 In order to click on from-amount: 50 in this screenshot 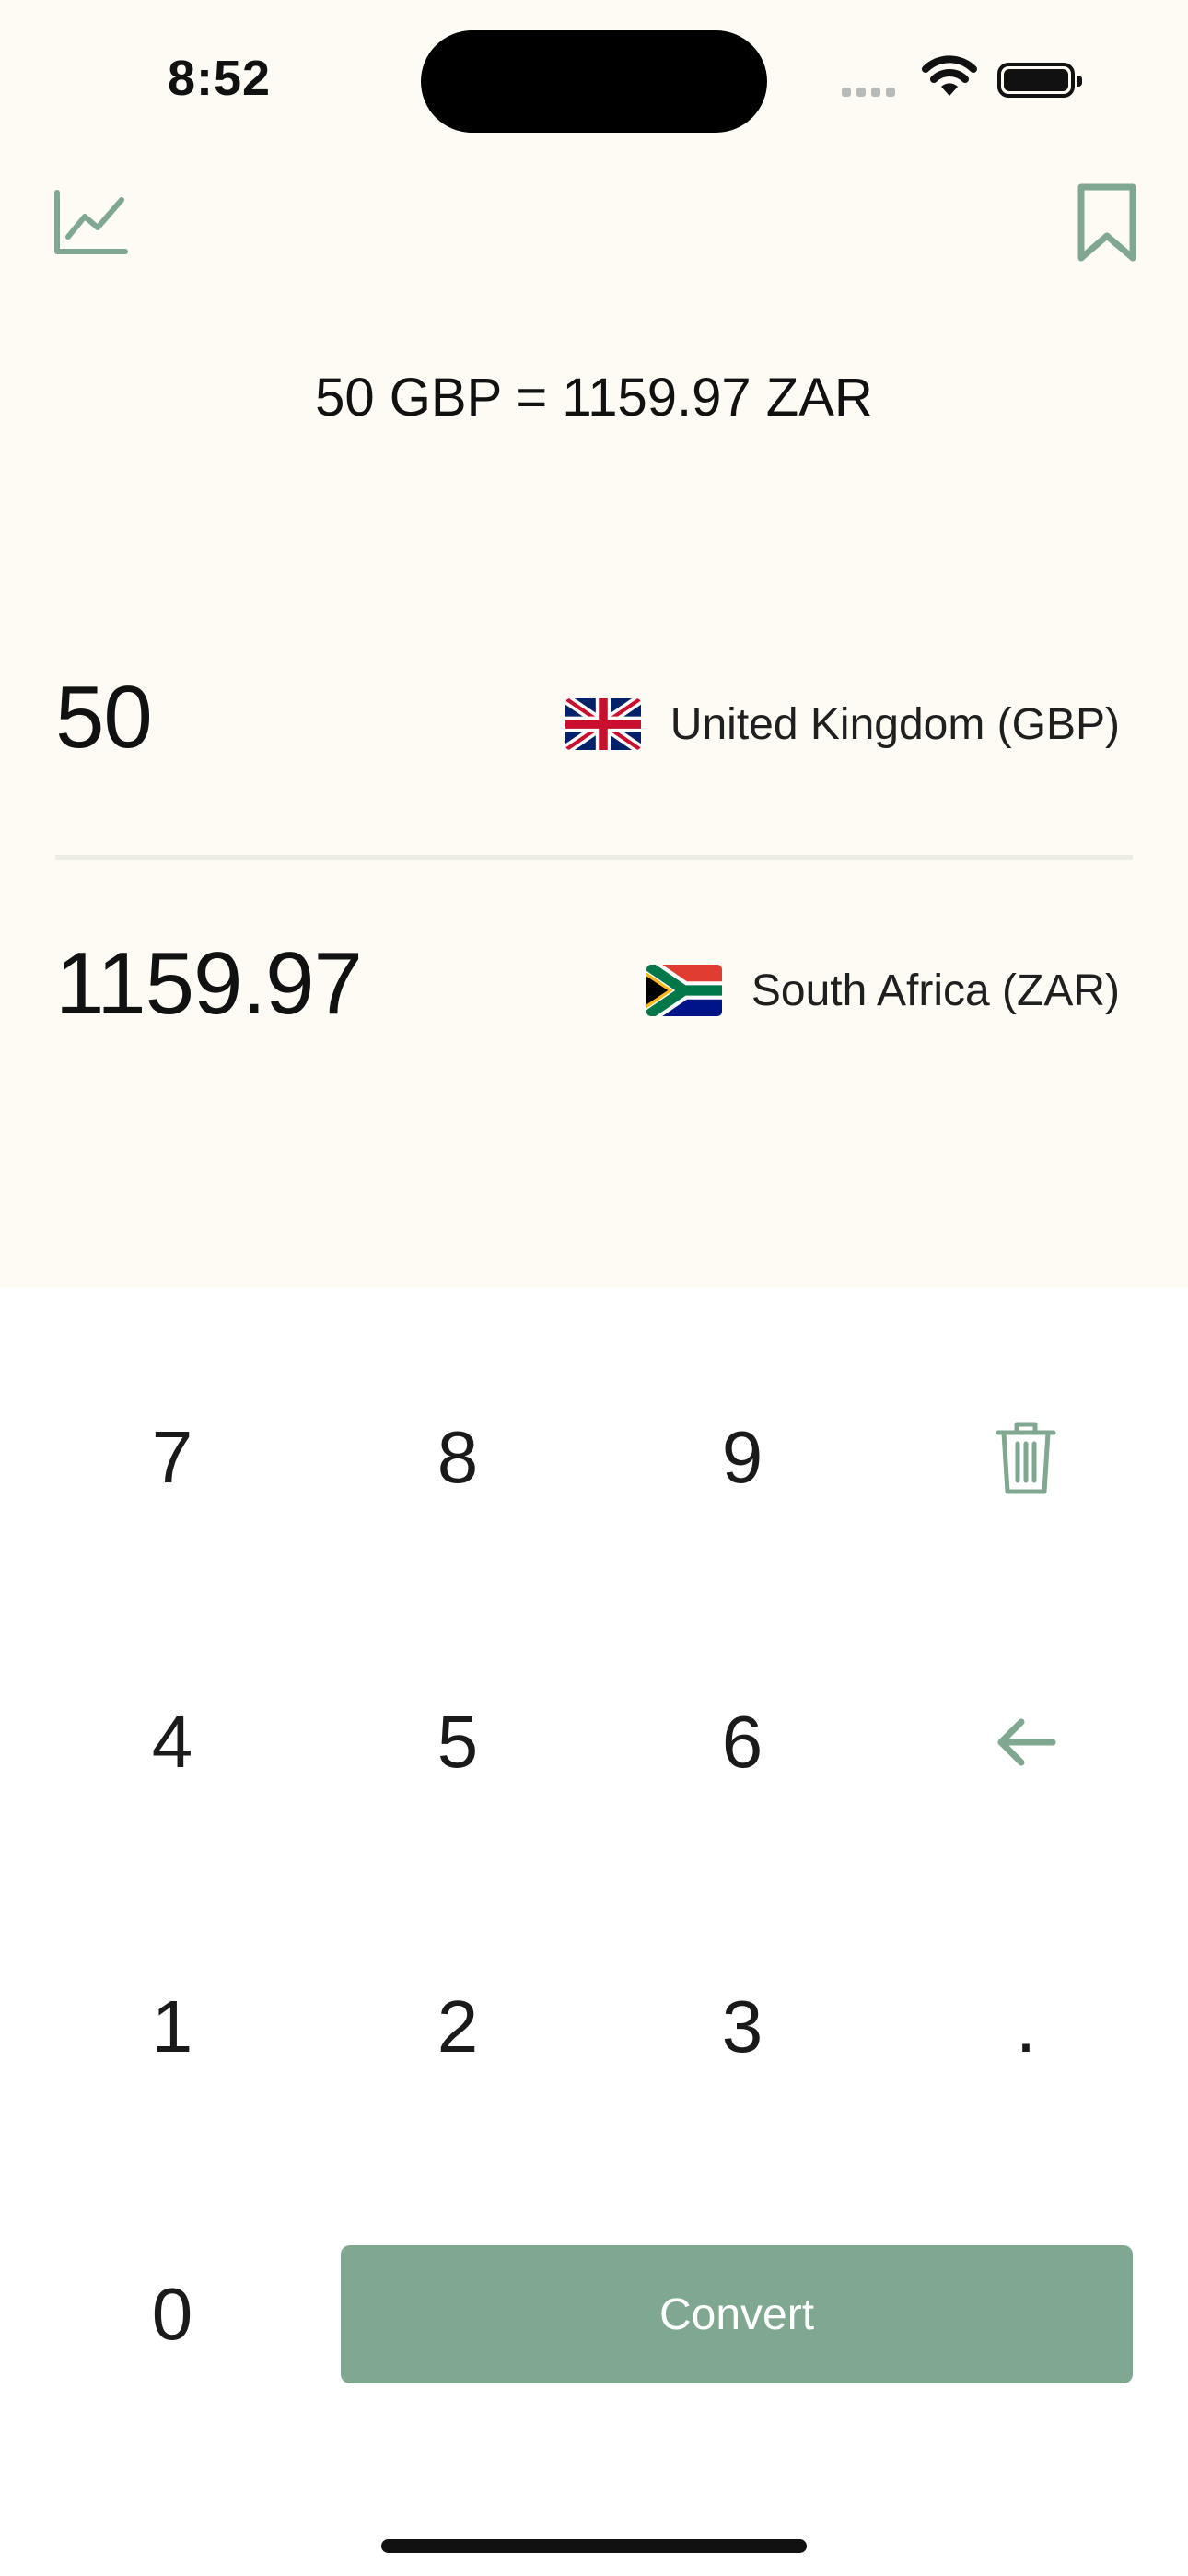, I will do `click(104, 717)`.